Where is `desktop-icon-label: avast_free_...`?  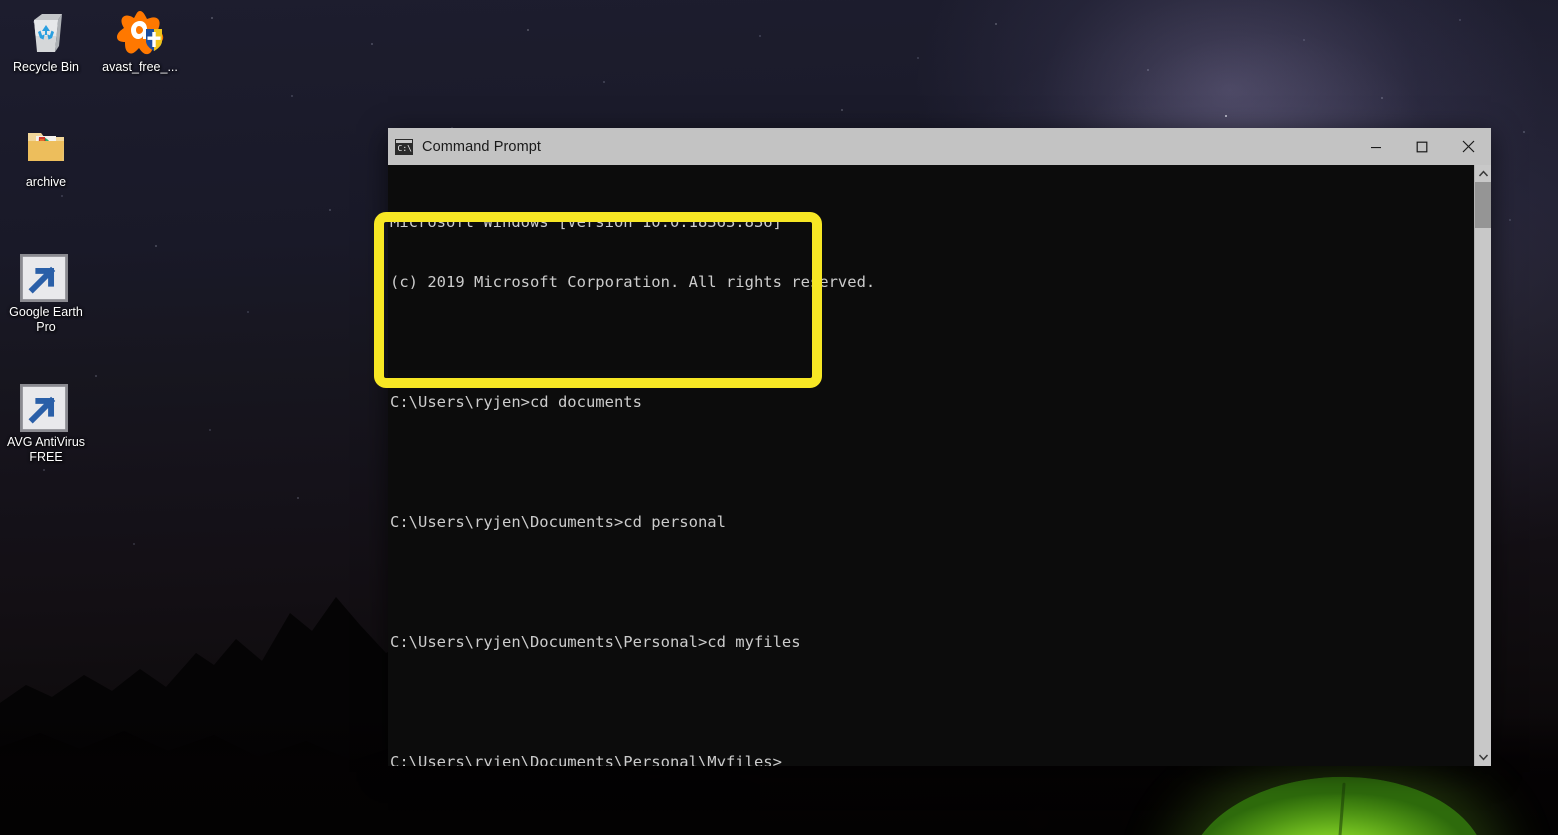
desktop-icon-label: avast_free_... is located at coordinates (140, 67).